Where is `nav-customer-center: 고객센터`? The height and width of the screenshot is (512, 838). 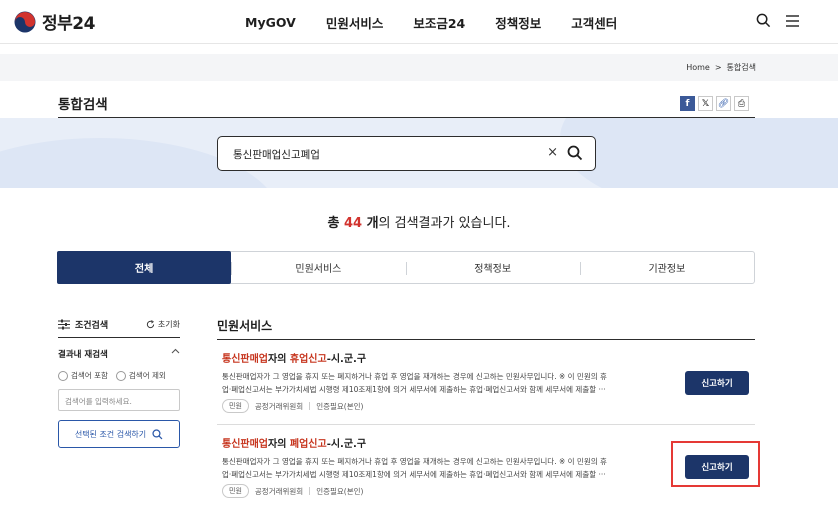
nav-customer-center: 고객센터 is located at coordinates (594, 22).